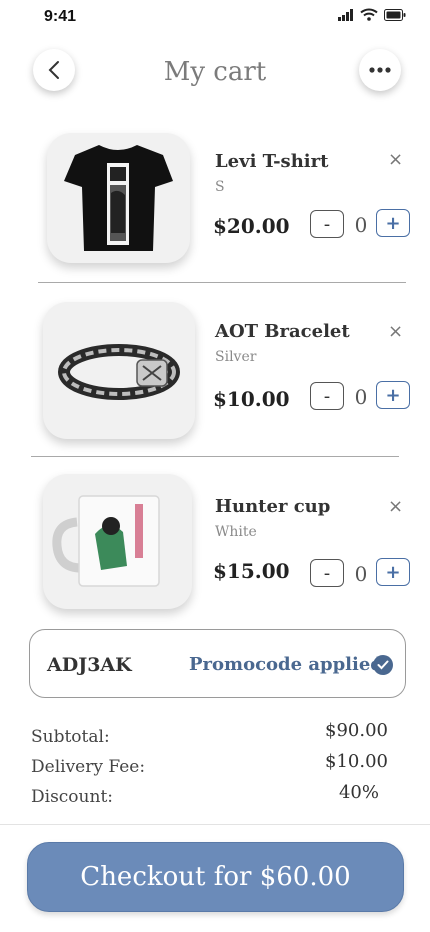 The height and width of the screenshot is (932, 430). I want to click on item-name: Levi T-shirt, so click(272, 161).